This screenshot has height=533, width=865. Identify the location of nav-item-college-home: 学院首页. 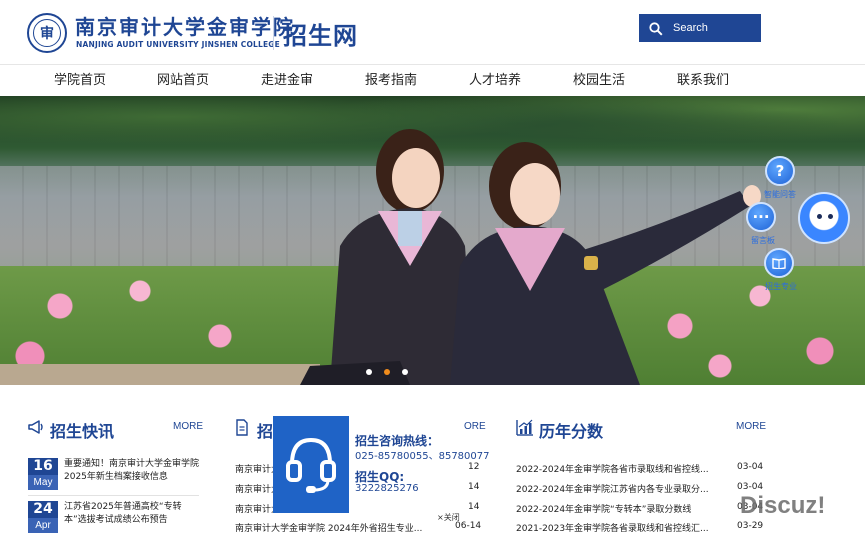
(80, 81).